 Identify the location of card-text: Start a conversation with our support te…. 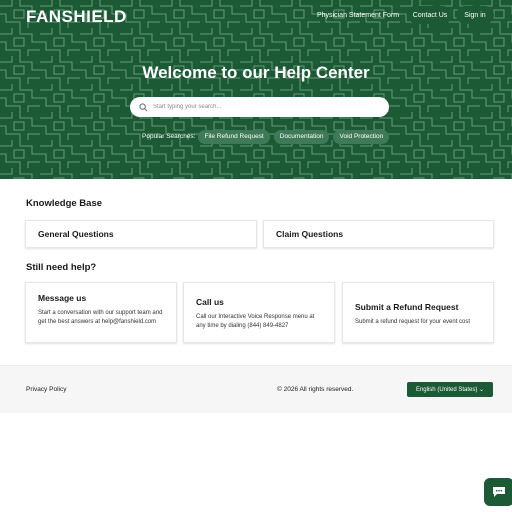
(100, 317).